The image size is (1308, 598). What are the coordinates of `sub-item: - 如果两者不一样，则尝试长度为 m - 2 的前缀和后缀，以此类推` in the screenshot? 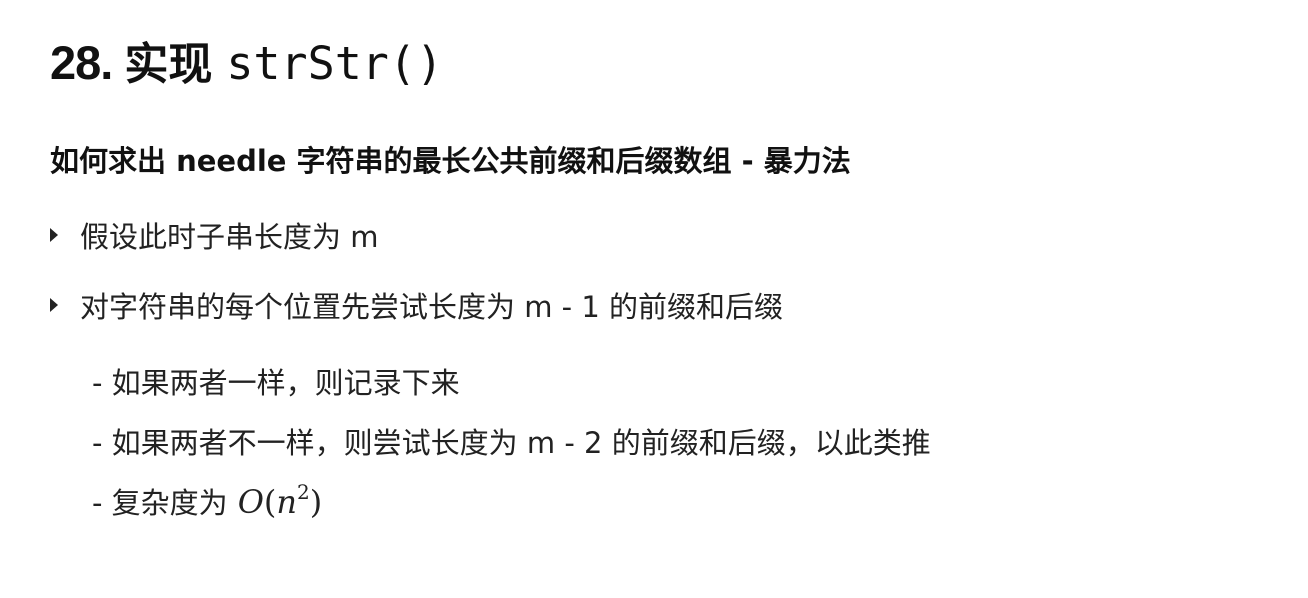 It's located at (511, 441).